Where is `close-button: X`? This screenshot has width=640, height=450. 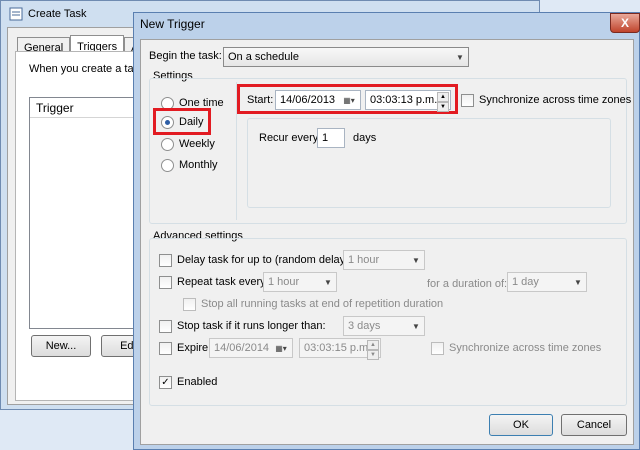 close-button: X is located at coordinates (625, 23).